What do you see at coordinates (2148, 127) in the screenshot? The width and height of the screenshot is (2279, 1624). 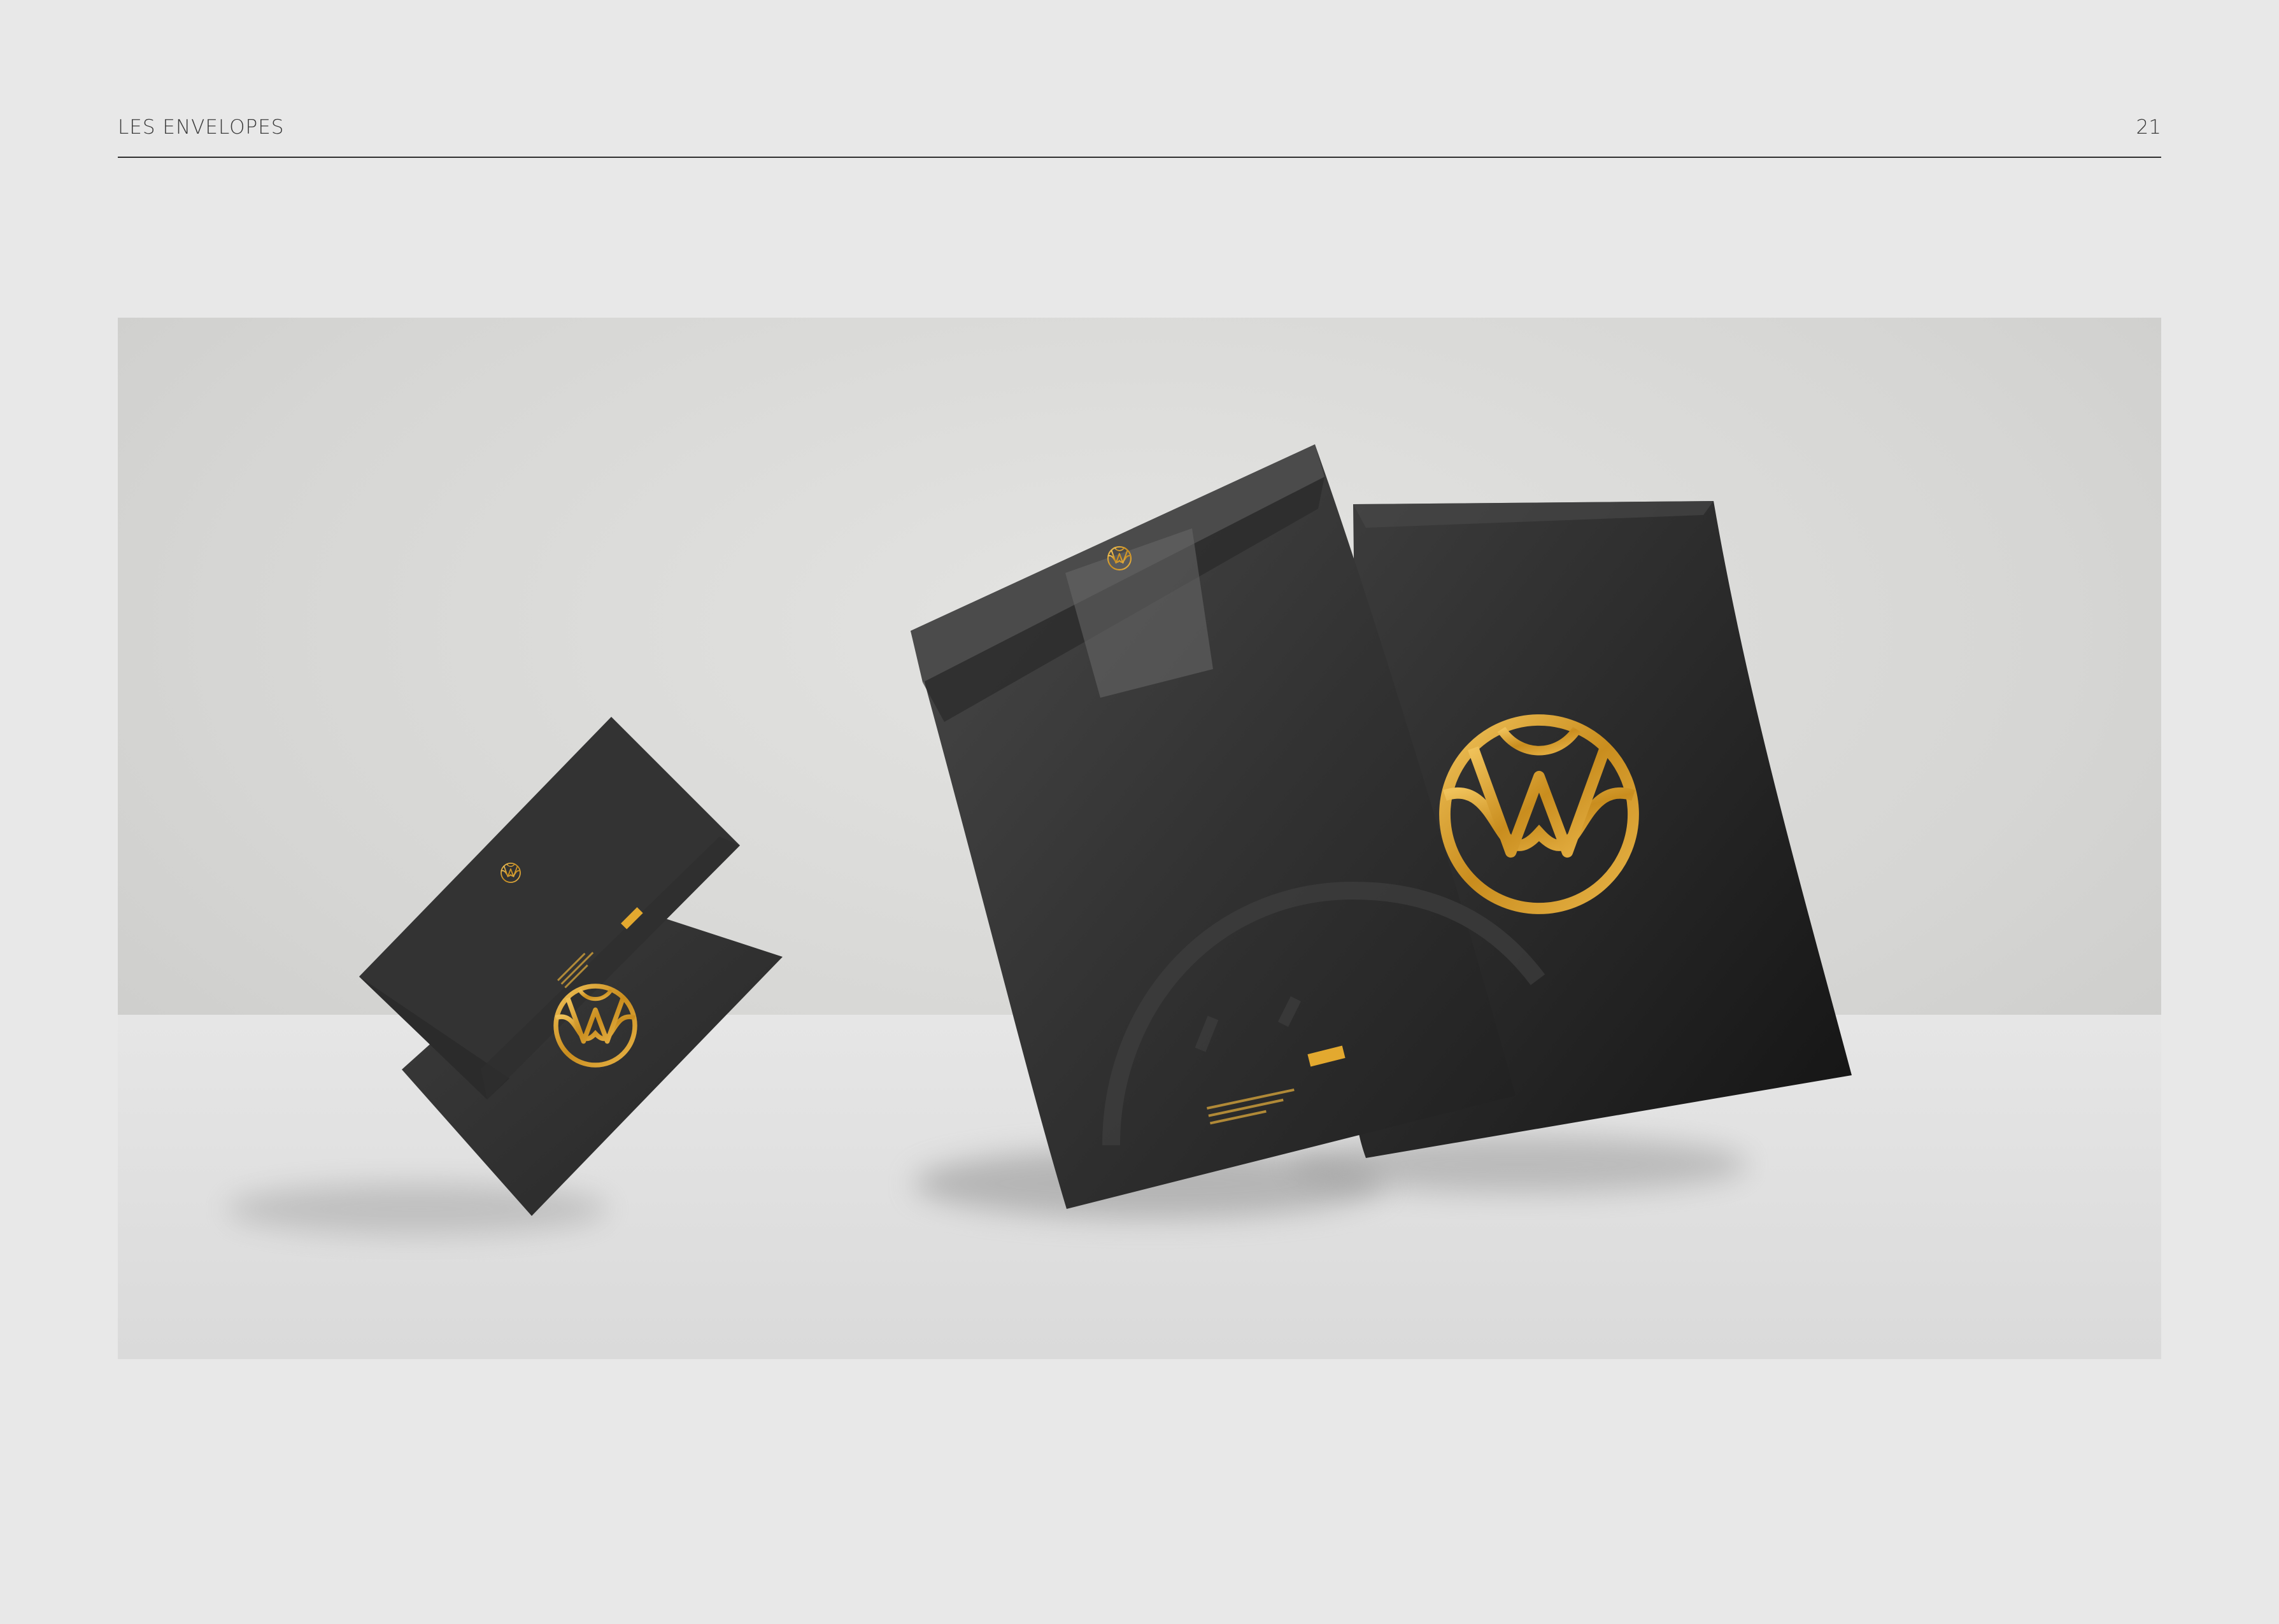 I see `page-number: 21` at bounding box center [2148, 127].